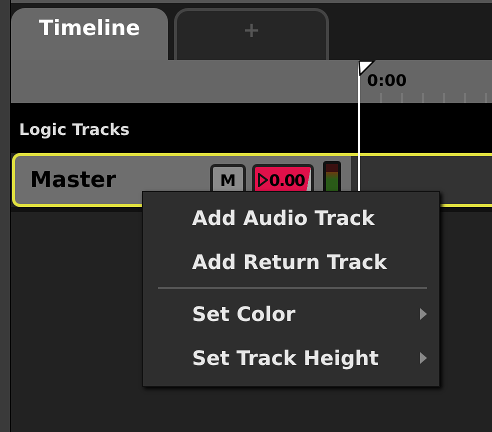 The image size is (492, 432). What do you see at coordinates (286, 180) in the screenshot?
I see `volume-value: 0.00` at bounding box center [286, 180].